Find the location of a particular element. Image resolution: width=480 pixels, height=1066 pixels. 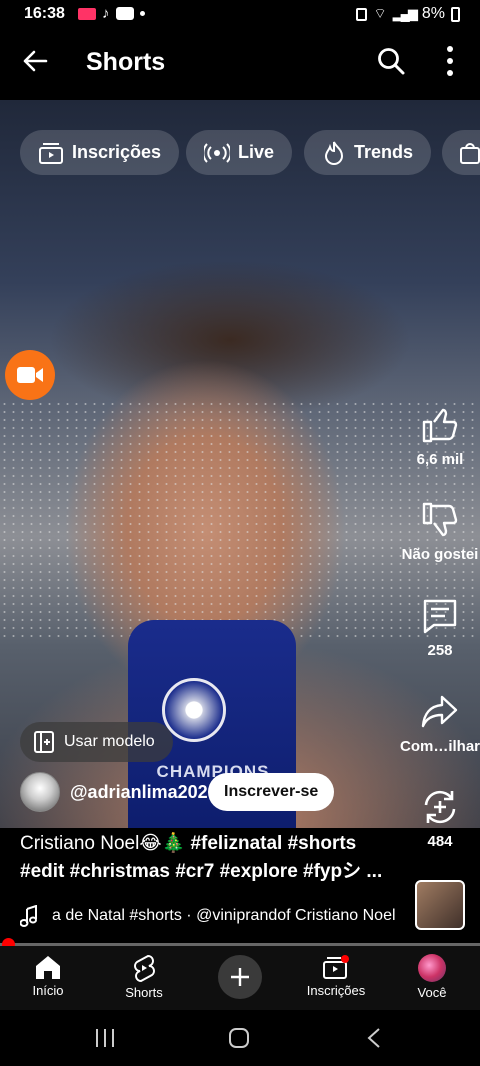

plus-icon is located at coordinates (240, 977).